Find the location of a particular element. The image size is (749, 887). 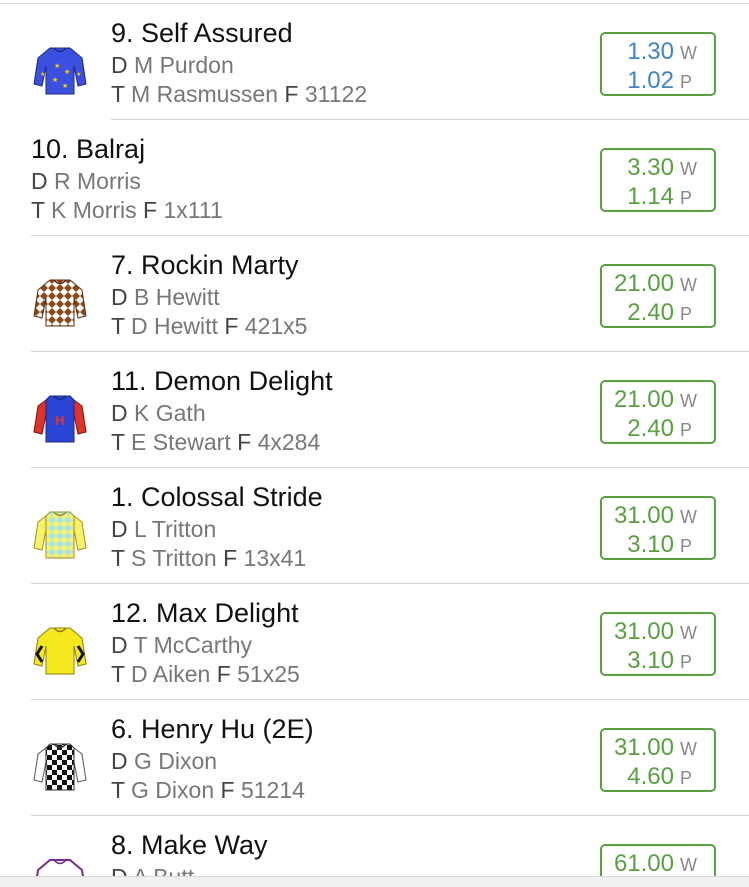

silk-yellow-cyan-check-icon is located at coordinates (60, 535).